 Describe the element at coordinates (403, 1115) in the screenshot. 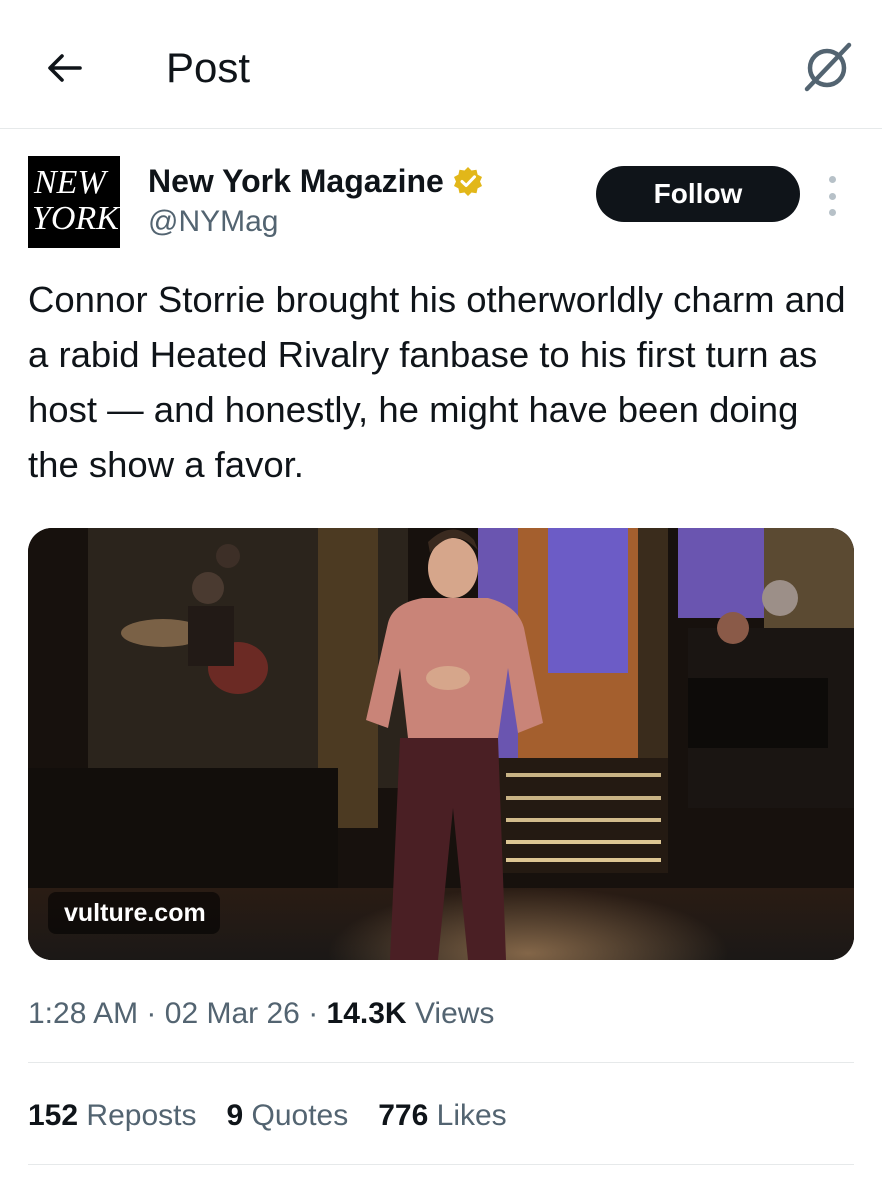

I see `likes-count: 776` at that location.